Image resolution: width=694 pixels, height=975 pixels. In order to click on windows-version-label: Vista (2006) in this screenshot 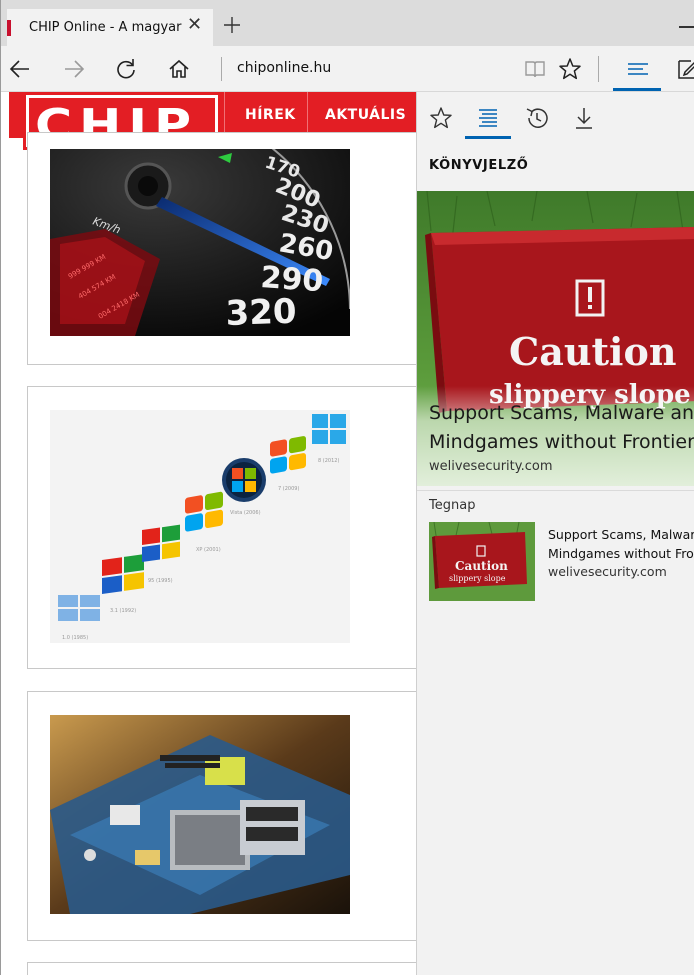, I will do `click(245, 513)`.